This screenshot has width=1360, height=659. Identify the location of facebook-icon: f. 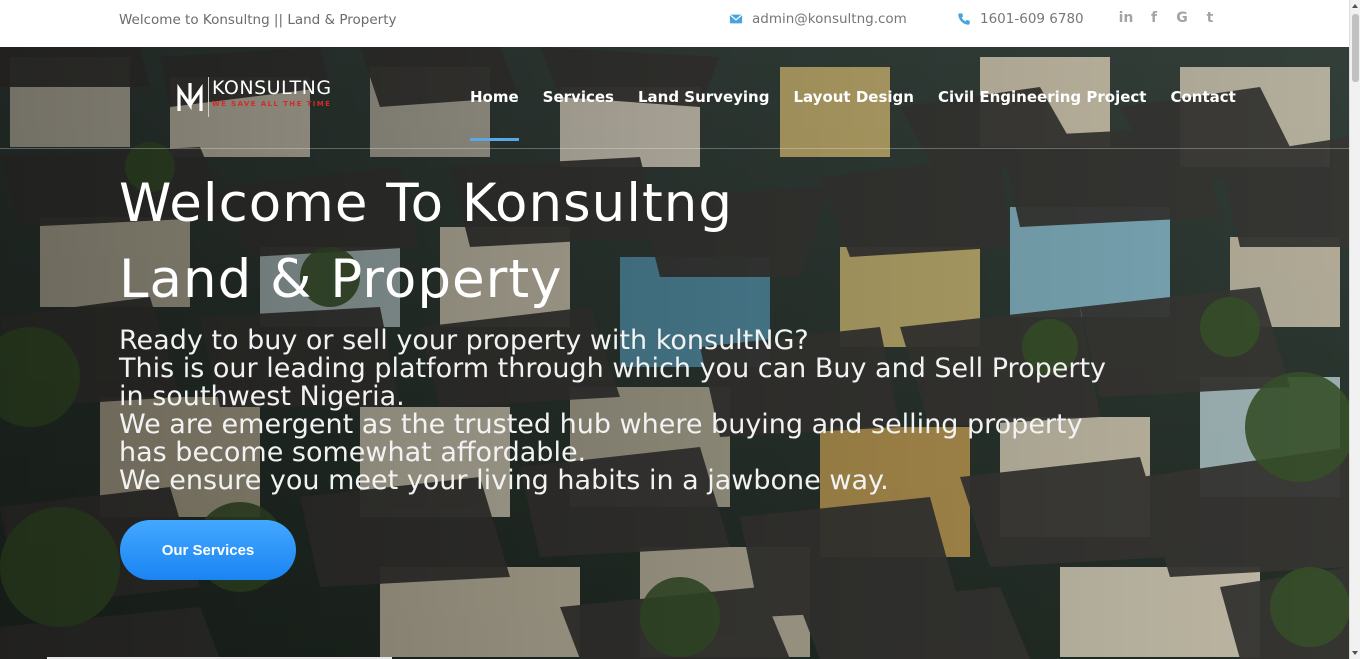
(1154, 18).